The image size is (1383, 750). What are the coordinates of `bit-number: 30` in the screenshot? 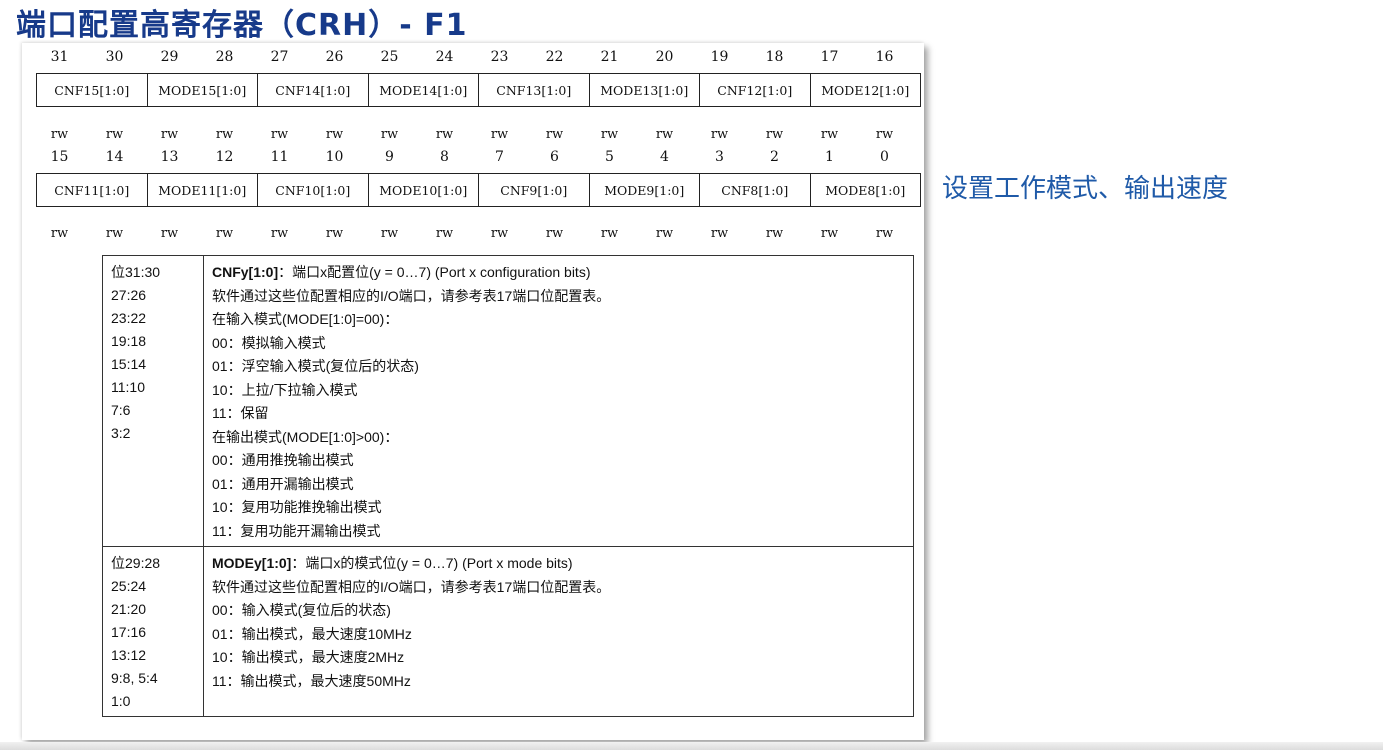 It's located at (114, 57).